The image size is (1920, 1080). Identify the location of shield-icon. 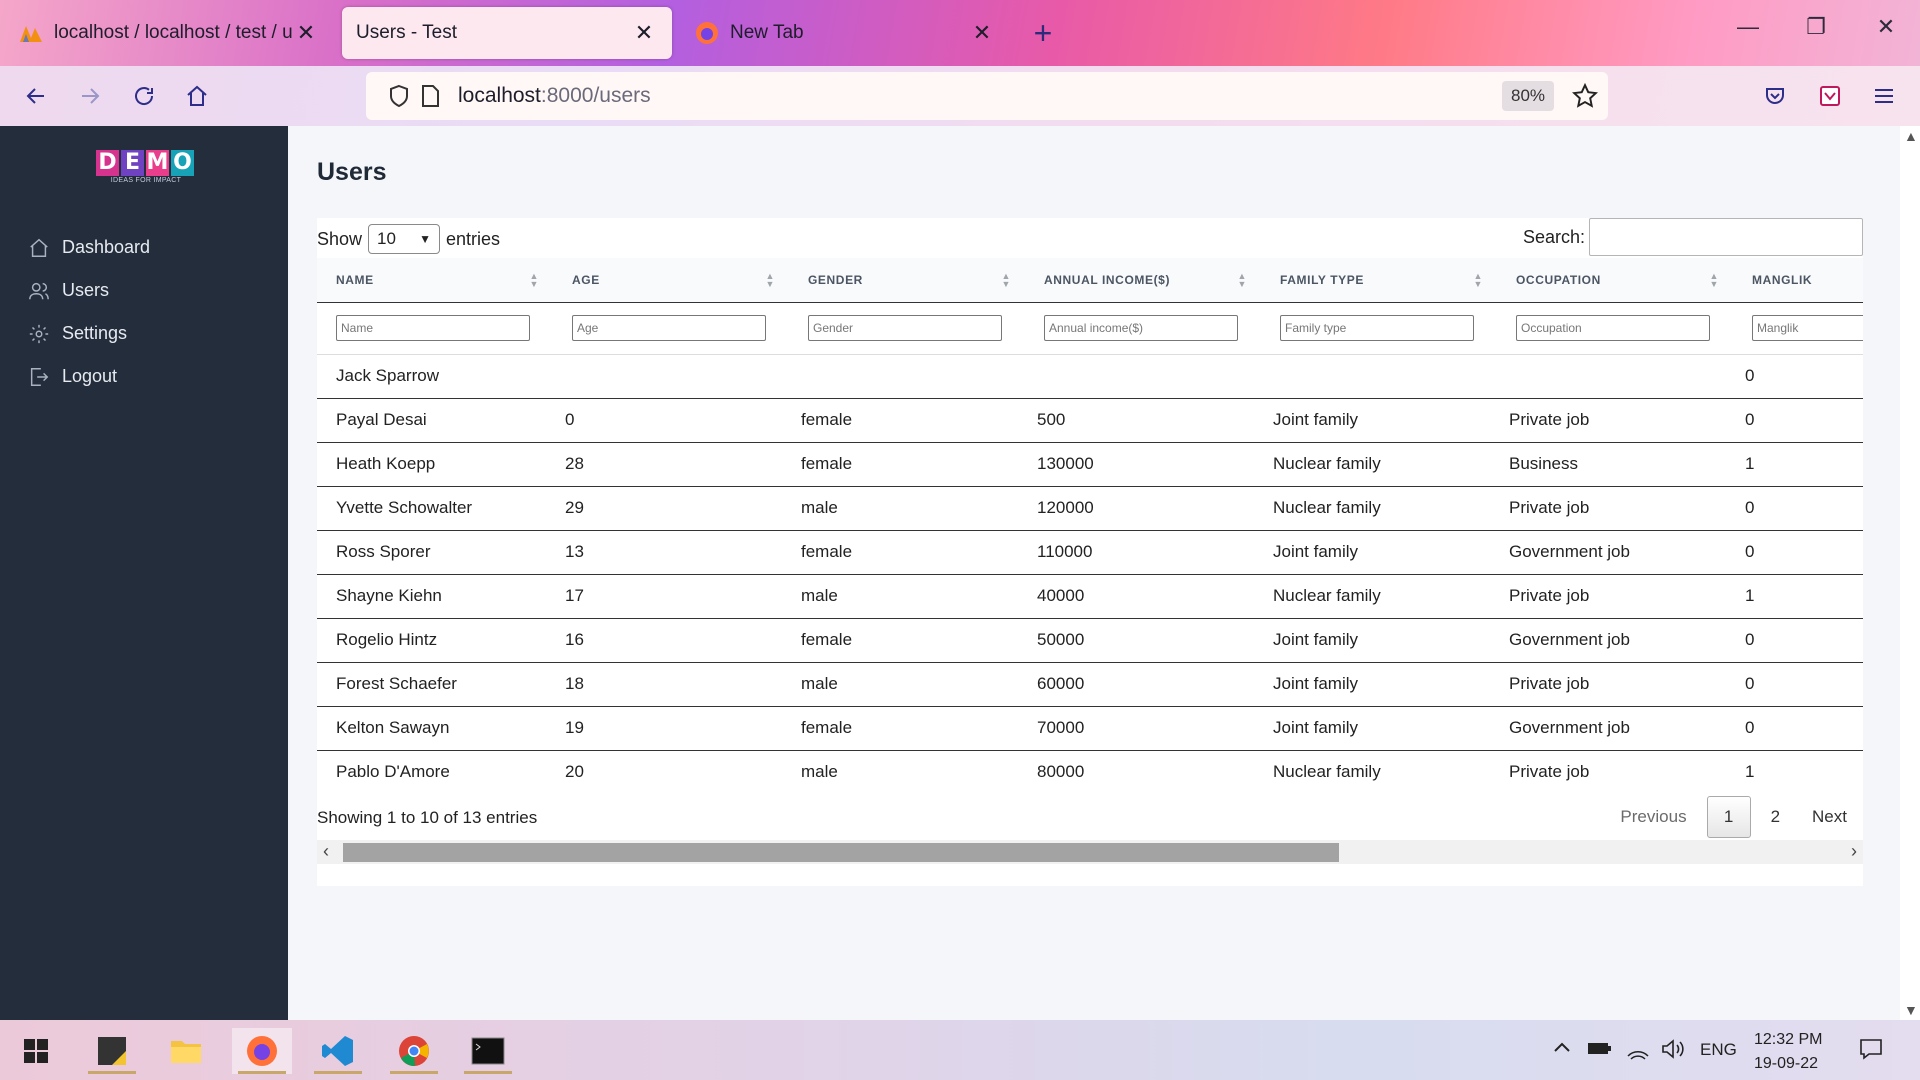
(399, 98).